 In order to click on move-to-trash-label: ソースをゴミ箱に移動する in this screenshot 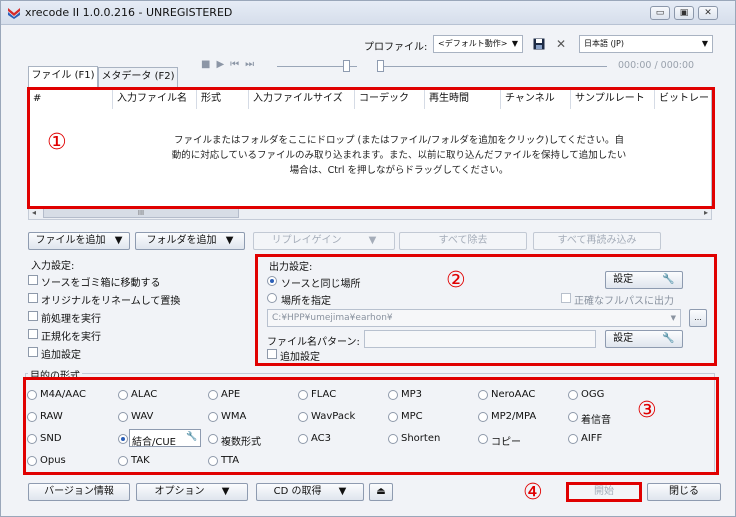, I will do `click(101, 283)`.